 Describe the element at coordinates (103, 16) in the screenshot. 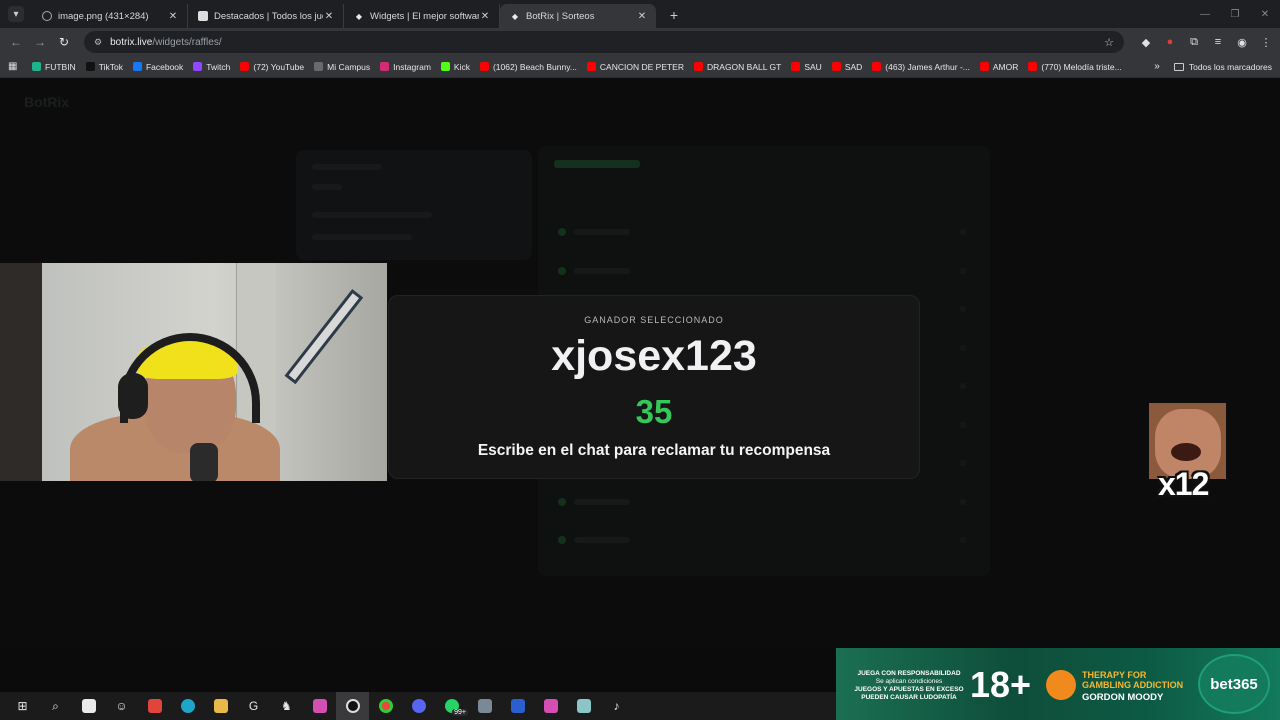

I see `tab-title: image.png (431×284)` at that location.